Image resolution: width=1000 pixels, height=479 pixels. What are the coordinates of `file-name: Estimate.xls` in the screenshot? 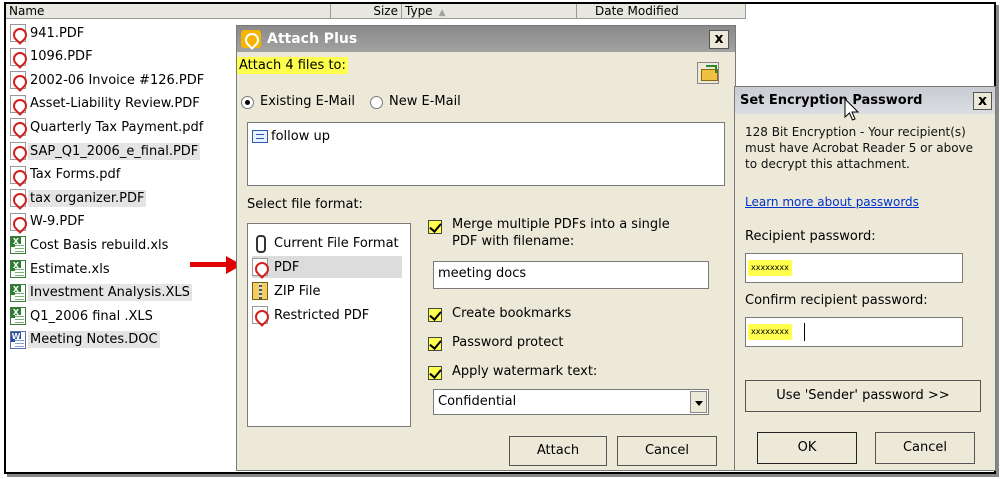 It's located at (70, 269).